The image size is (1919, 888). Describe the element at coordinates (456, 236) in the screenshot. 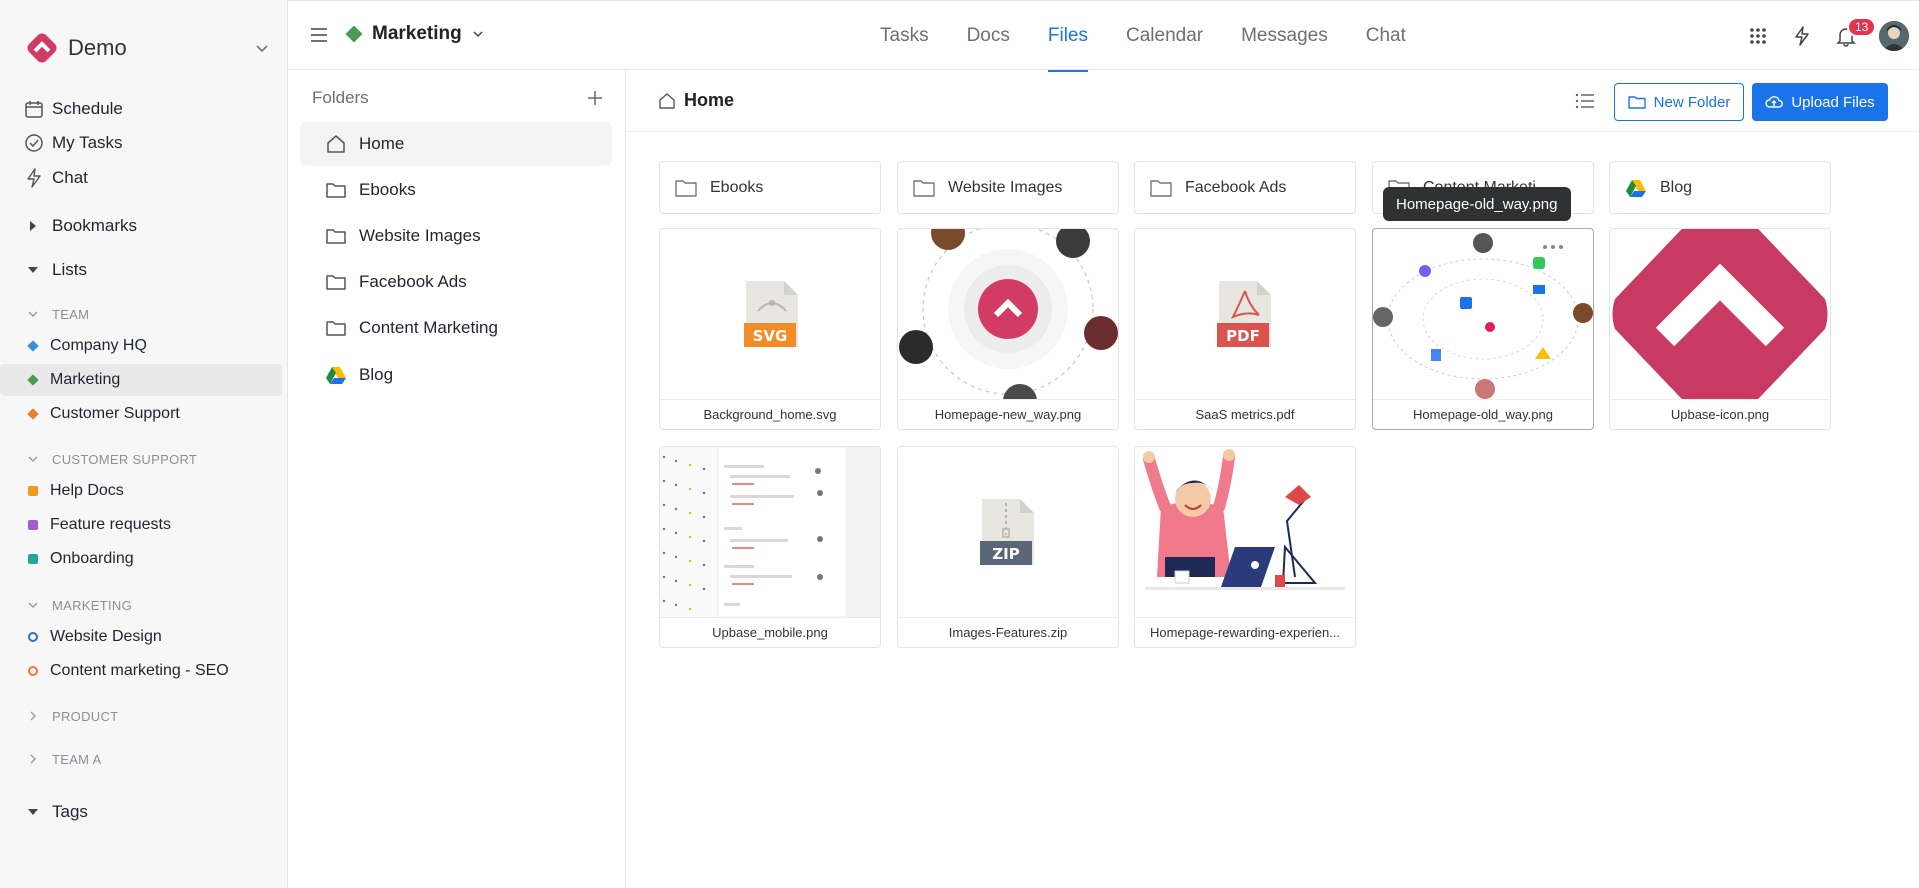

I see `folder-item-website-images: Website Images` at that location.